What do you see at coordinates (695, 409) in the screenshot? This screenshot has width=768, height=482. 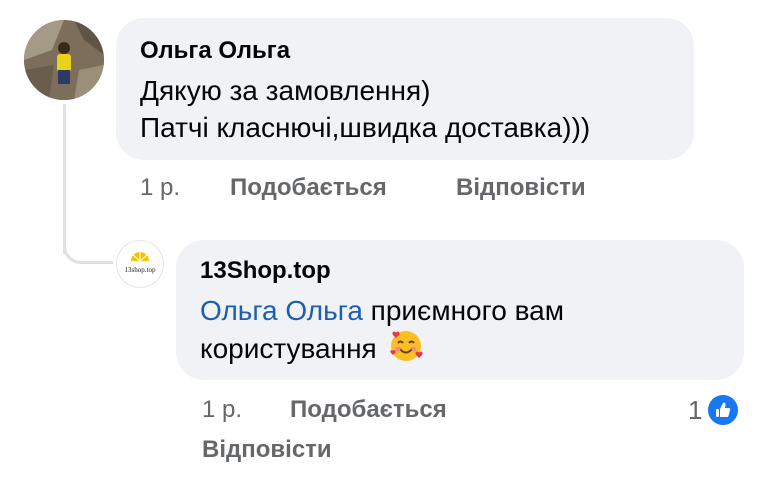 I see `reaction-count: 1` at bounding box center [695, 409].